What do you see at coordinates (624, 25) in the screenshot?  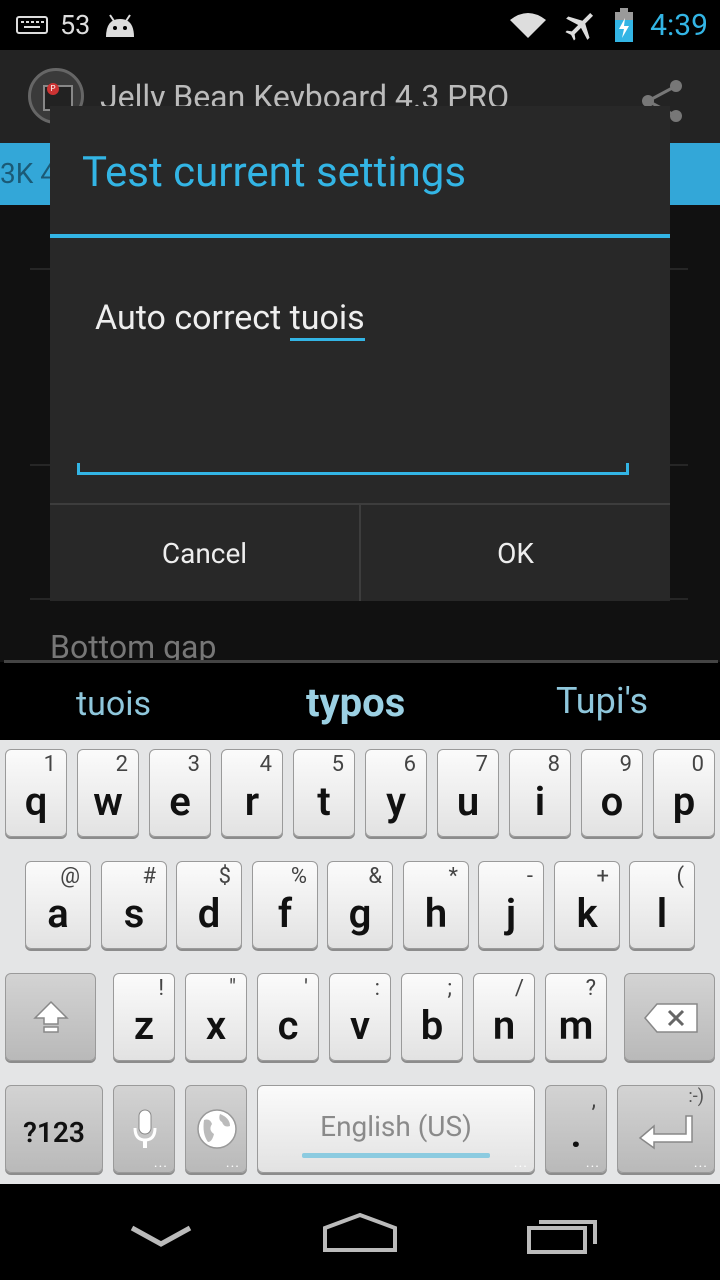 I see `battery-charging-icon` at bounding box center [624, 25].